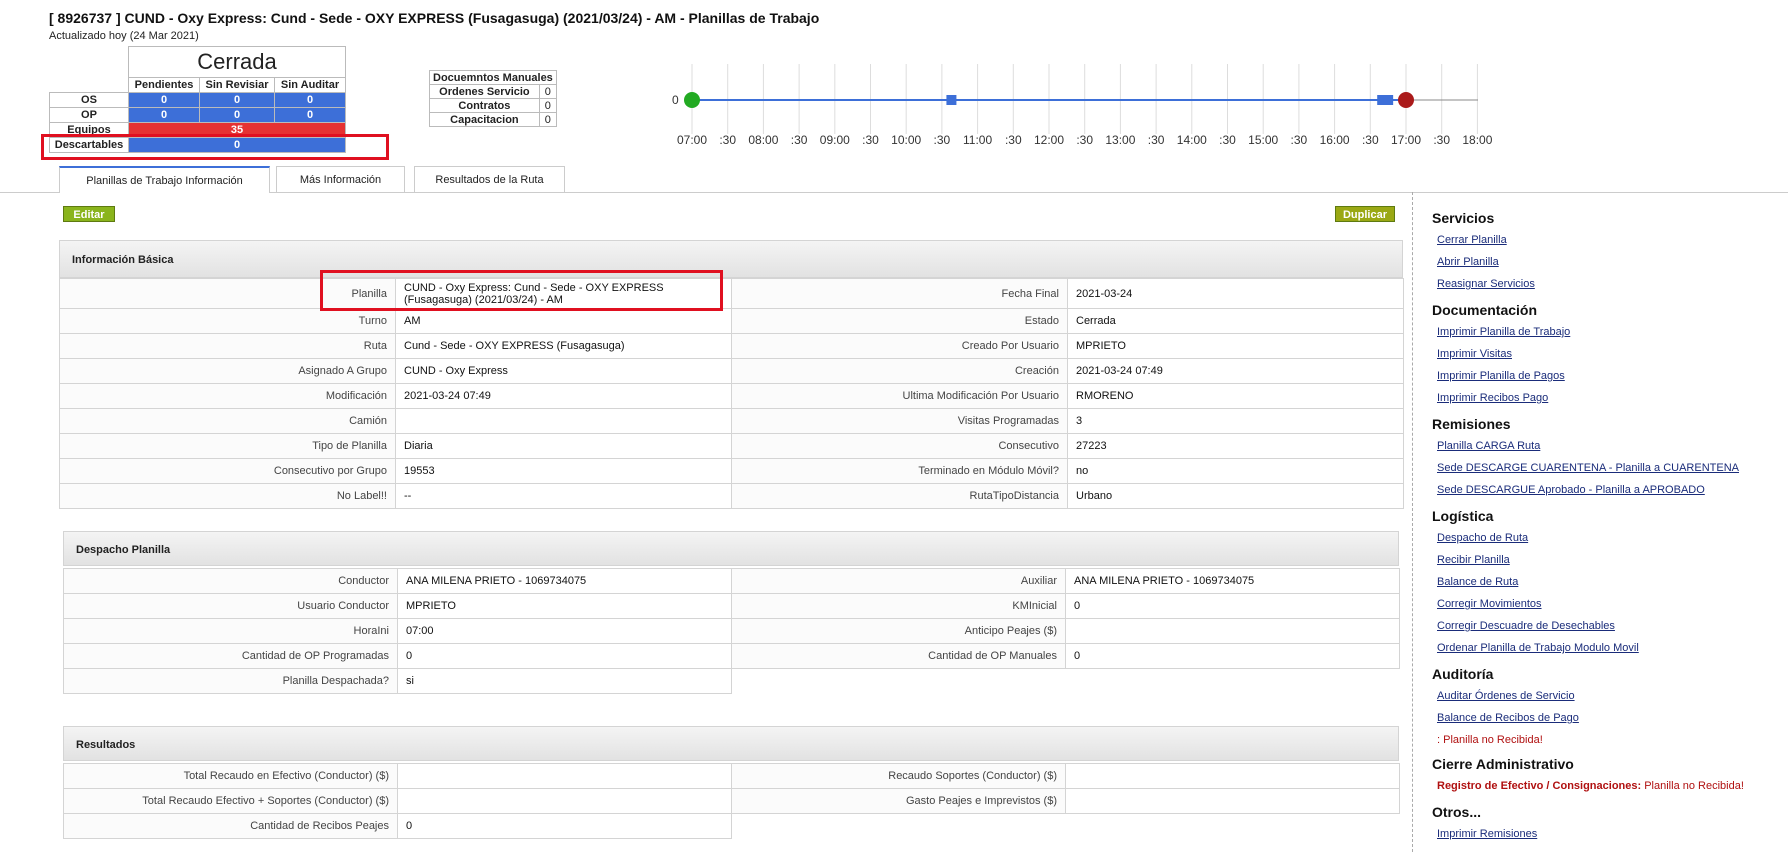  I want to click on timeline-tick-label: 08:00, so click(763, 140).